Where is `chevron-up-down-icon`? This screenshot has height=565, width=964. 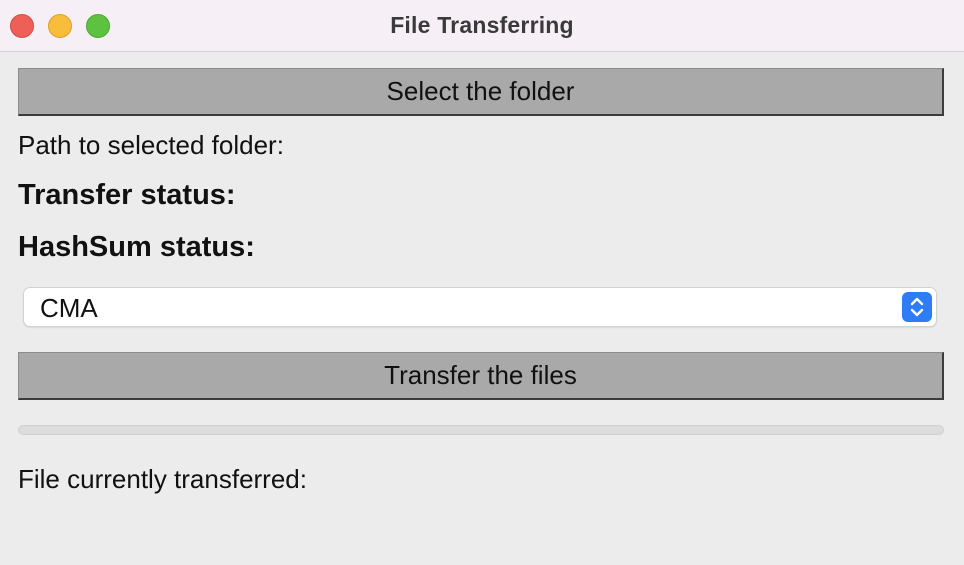
chevron-up-down-icon is located at coordinates (917, 307).